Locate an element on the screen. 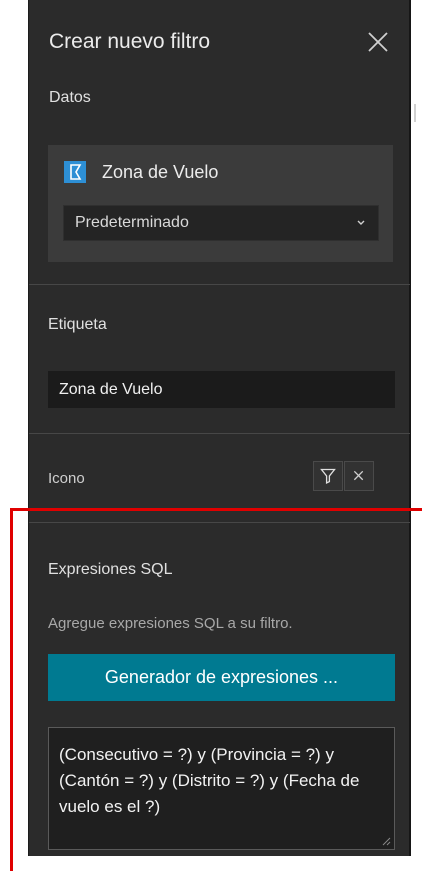  layer-name: Zona de Vuelo is located at coordinates (160, 172).